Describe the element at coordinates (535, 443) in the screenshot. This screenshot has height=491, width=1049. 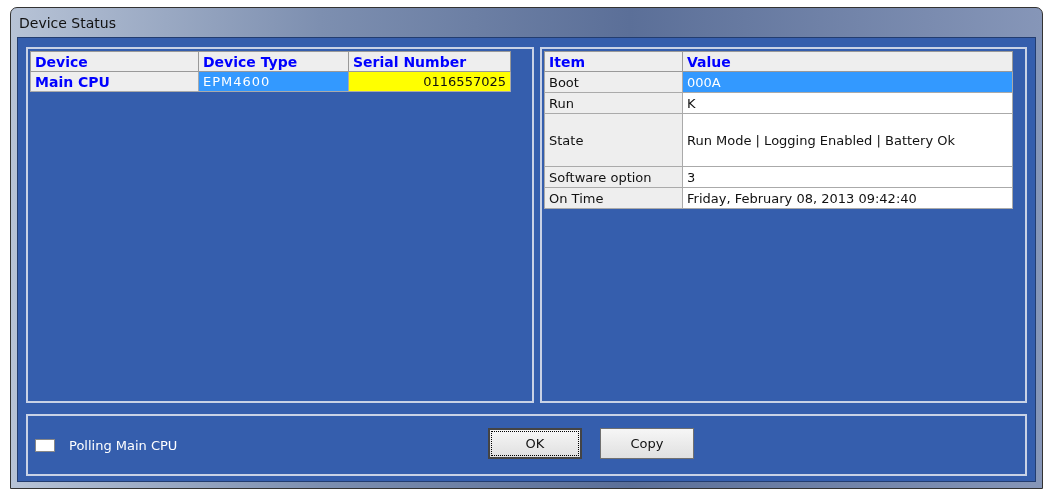
I see `ok-button: OK` at that location.